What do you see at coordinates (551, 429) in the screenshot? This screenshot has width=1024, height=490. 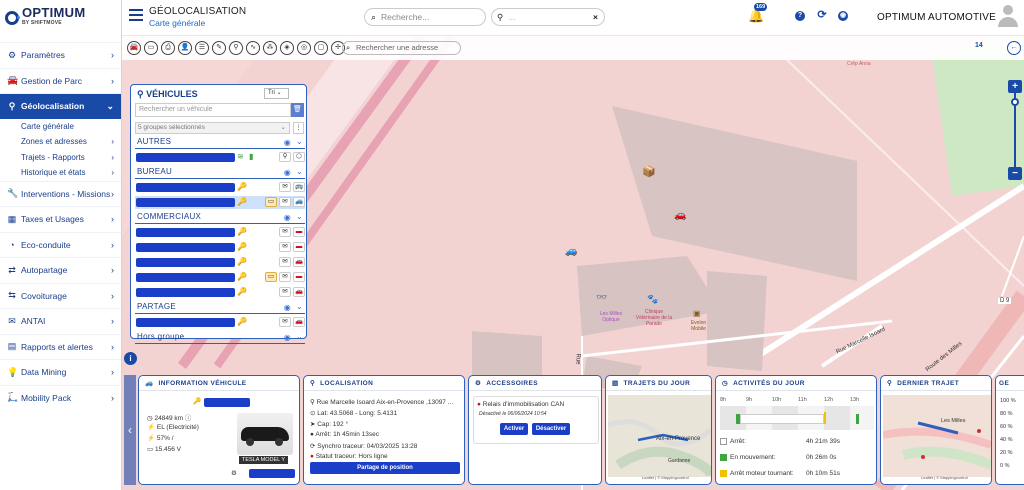 I see `deactivate-button: Désactiver` at bounding box center [551, 429].